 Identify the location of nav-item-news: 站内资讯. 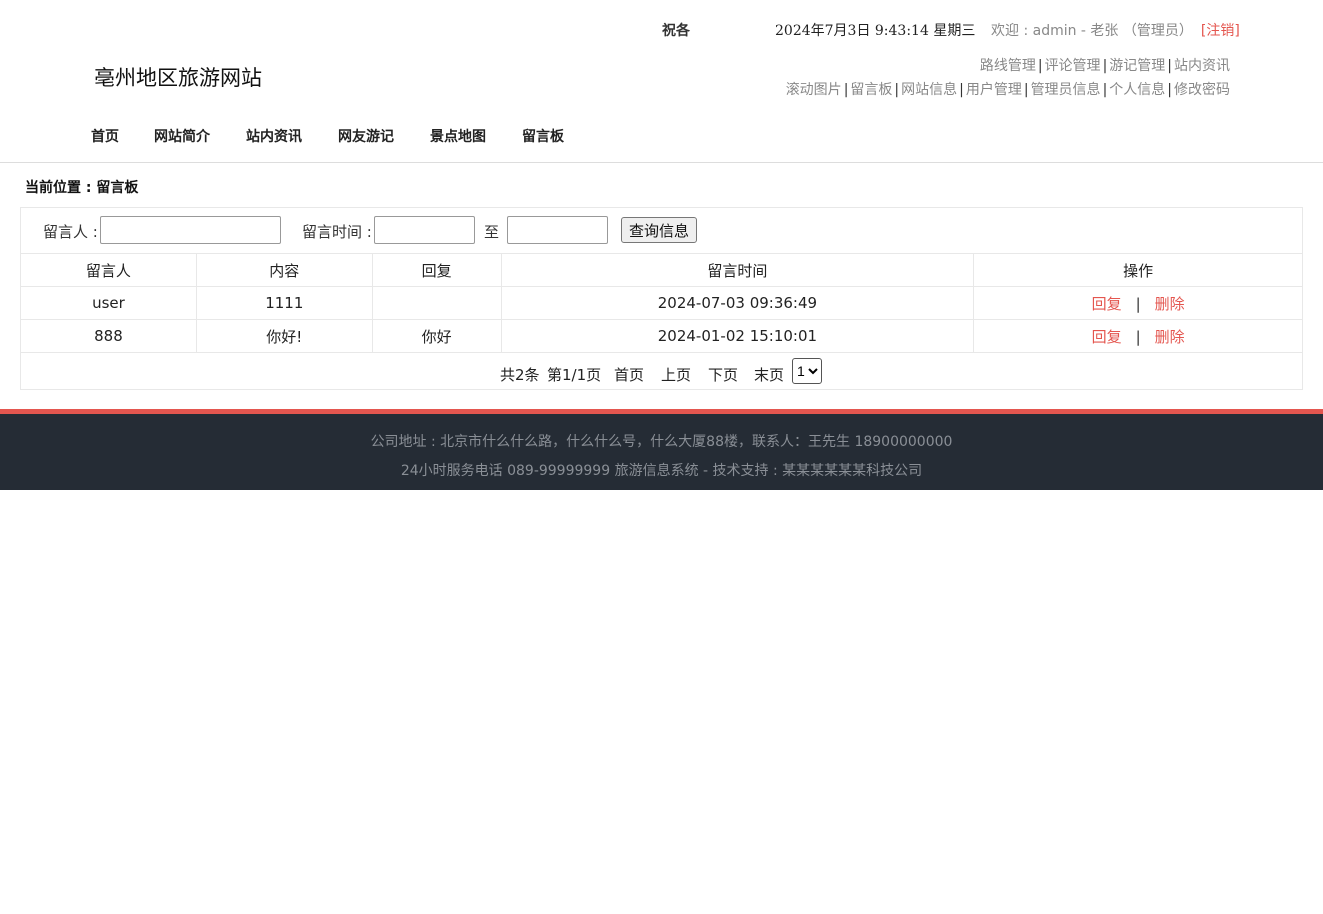
(274, 136).